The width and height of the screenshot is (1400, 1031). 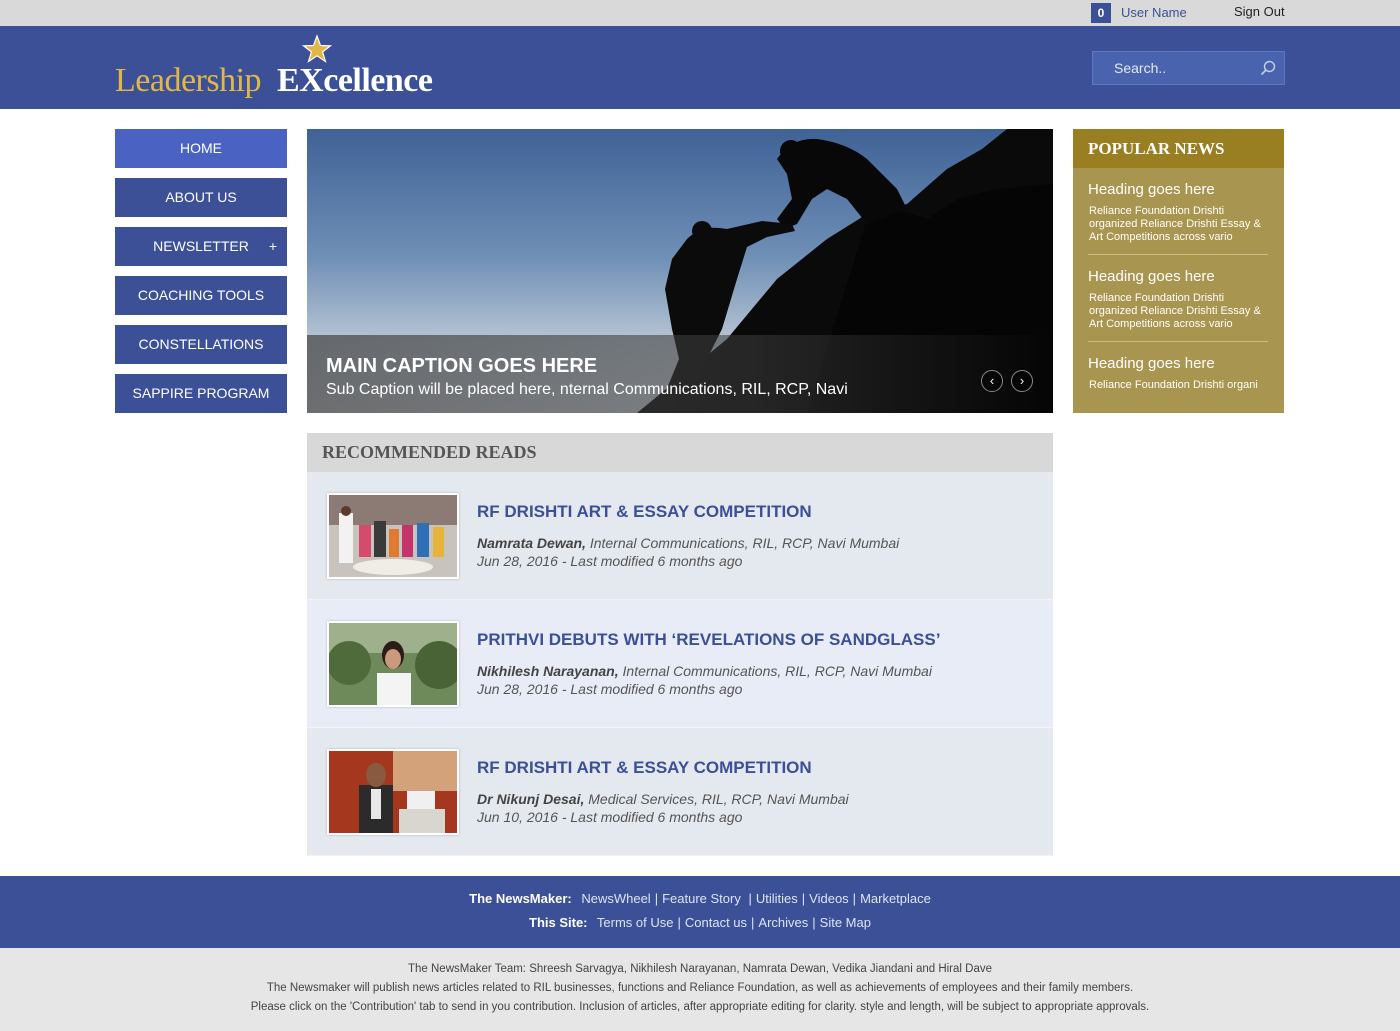 What do you see at coordinates (718, 799) in the screenshot?
I see `article-department: Medical Services, RIL, RCP, Navi Mumbai` at bounding box center [718, 799].